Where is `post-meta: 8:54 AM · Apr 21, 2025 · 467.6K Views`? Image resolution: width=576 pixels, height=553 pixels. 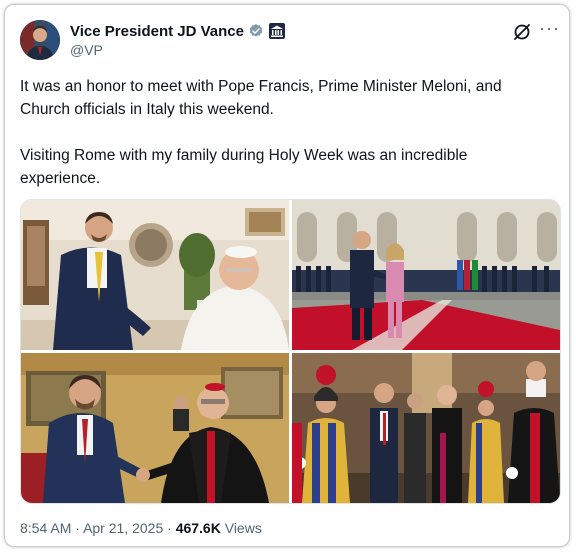 post-meta: 8:54 AM · Apr 21, 2025 · 467.6K Views is located at coordinates (141, 528).